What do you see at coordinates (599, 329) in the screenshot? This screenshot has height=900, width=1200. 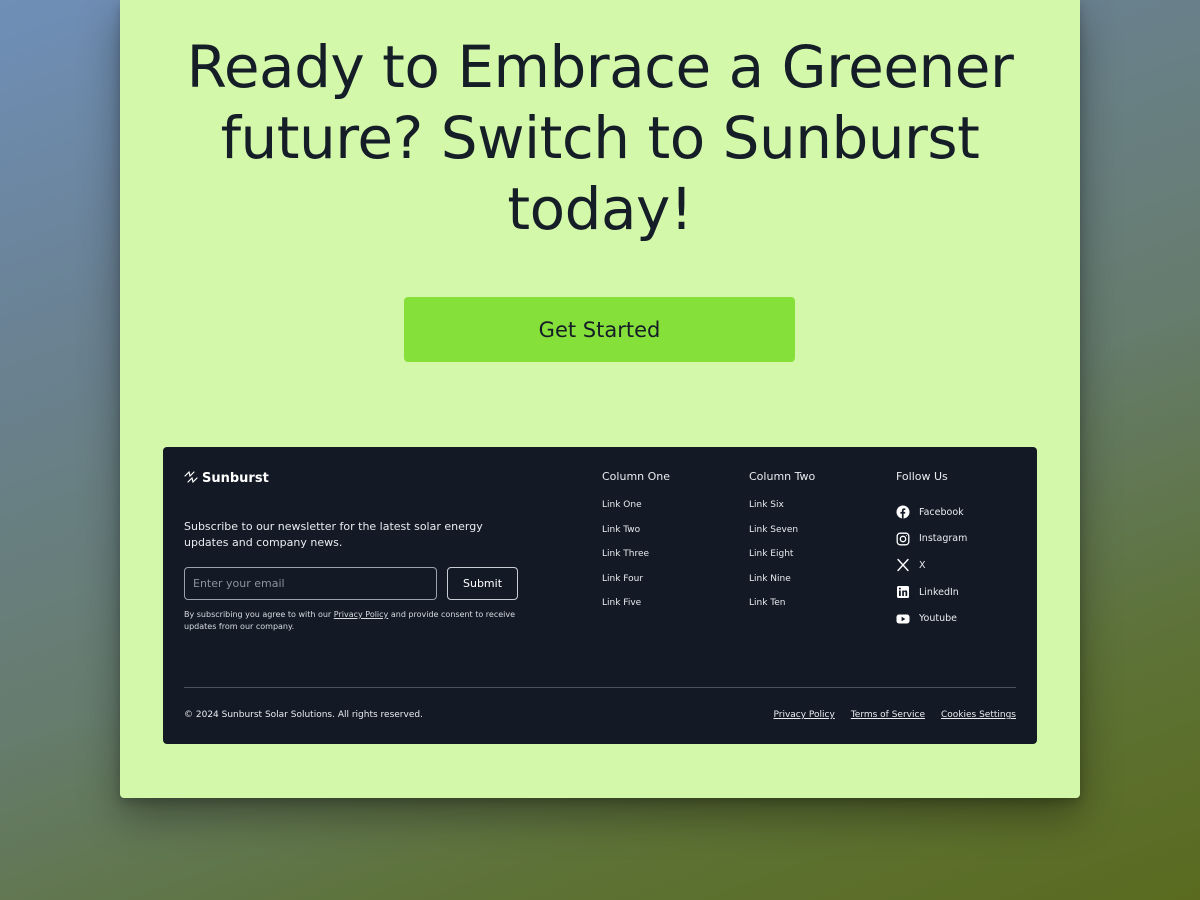 I see `get-started-button: Get Started` at bounding box center [599, 329].